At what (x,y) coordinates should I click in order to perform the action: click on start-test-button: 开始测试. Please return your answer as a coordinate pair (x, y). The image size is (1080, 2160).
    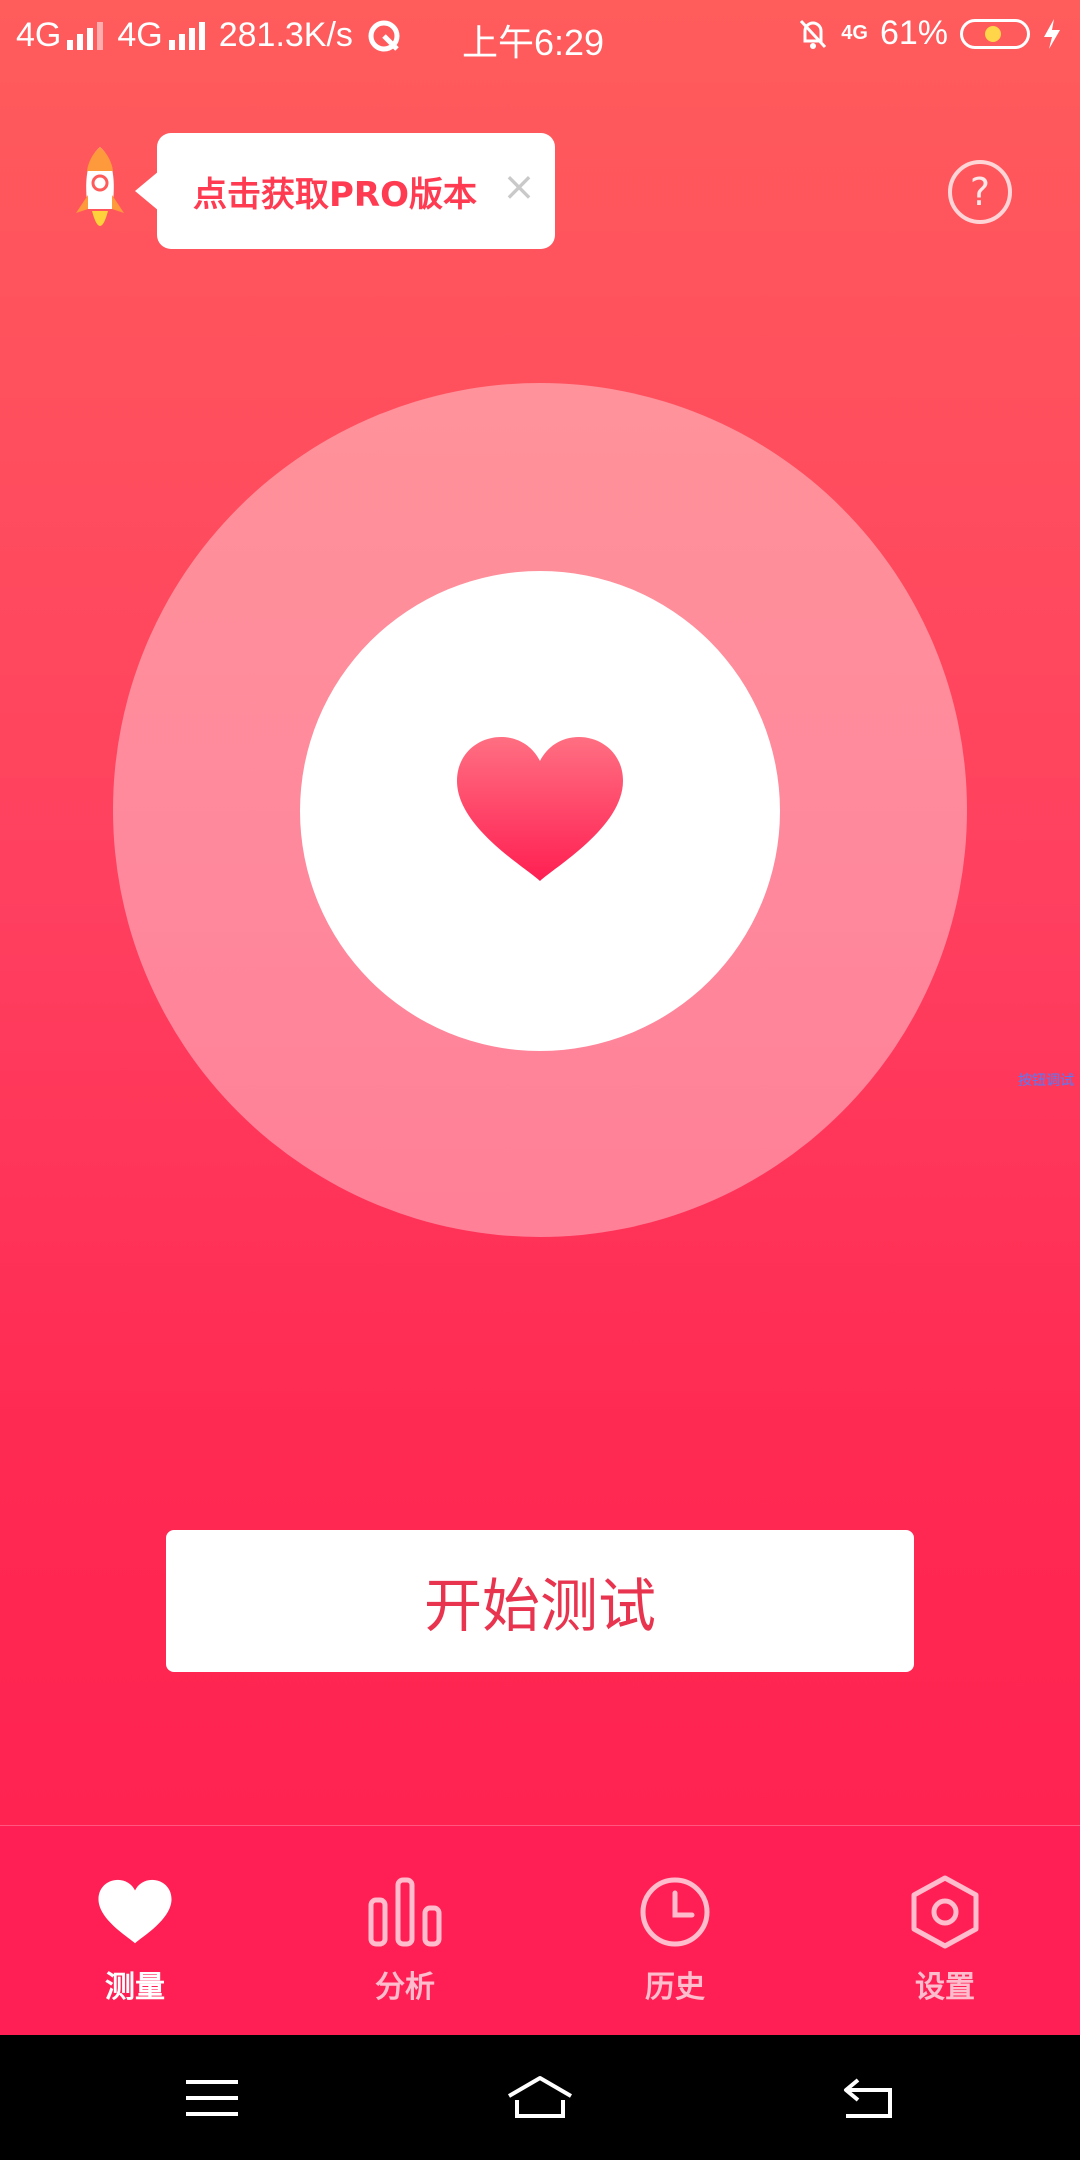
    Looking at the image, I should click on (540, 1601).